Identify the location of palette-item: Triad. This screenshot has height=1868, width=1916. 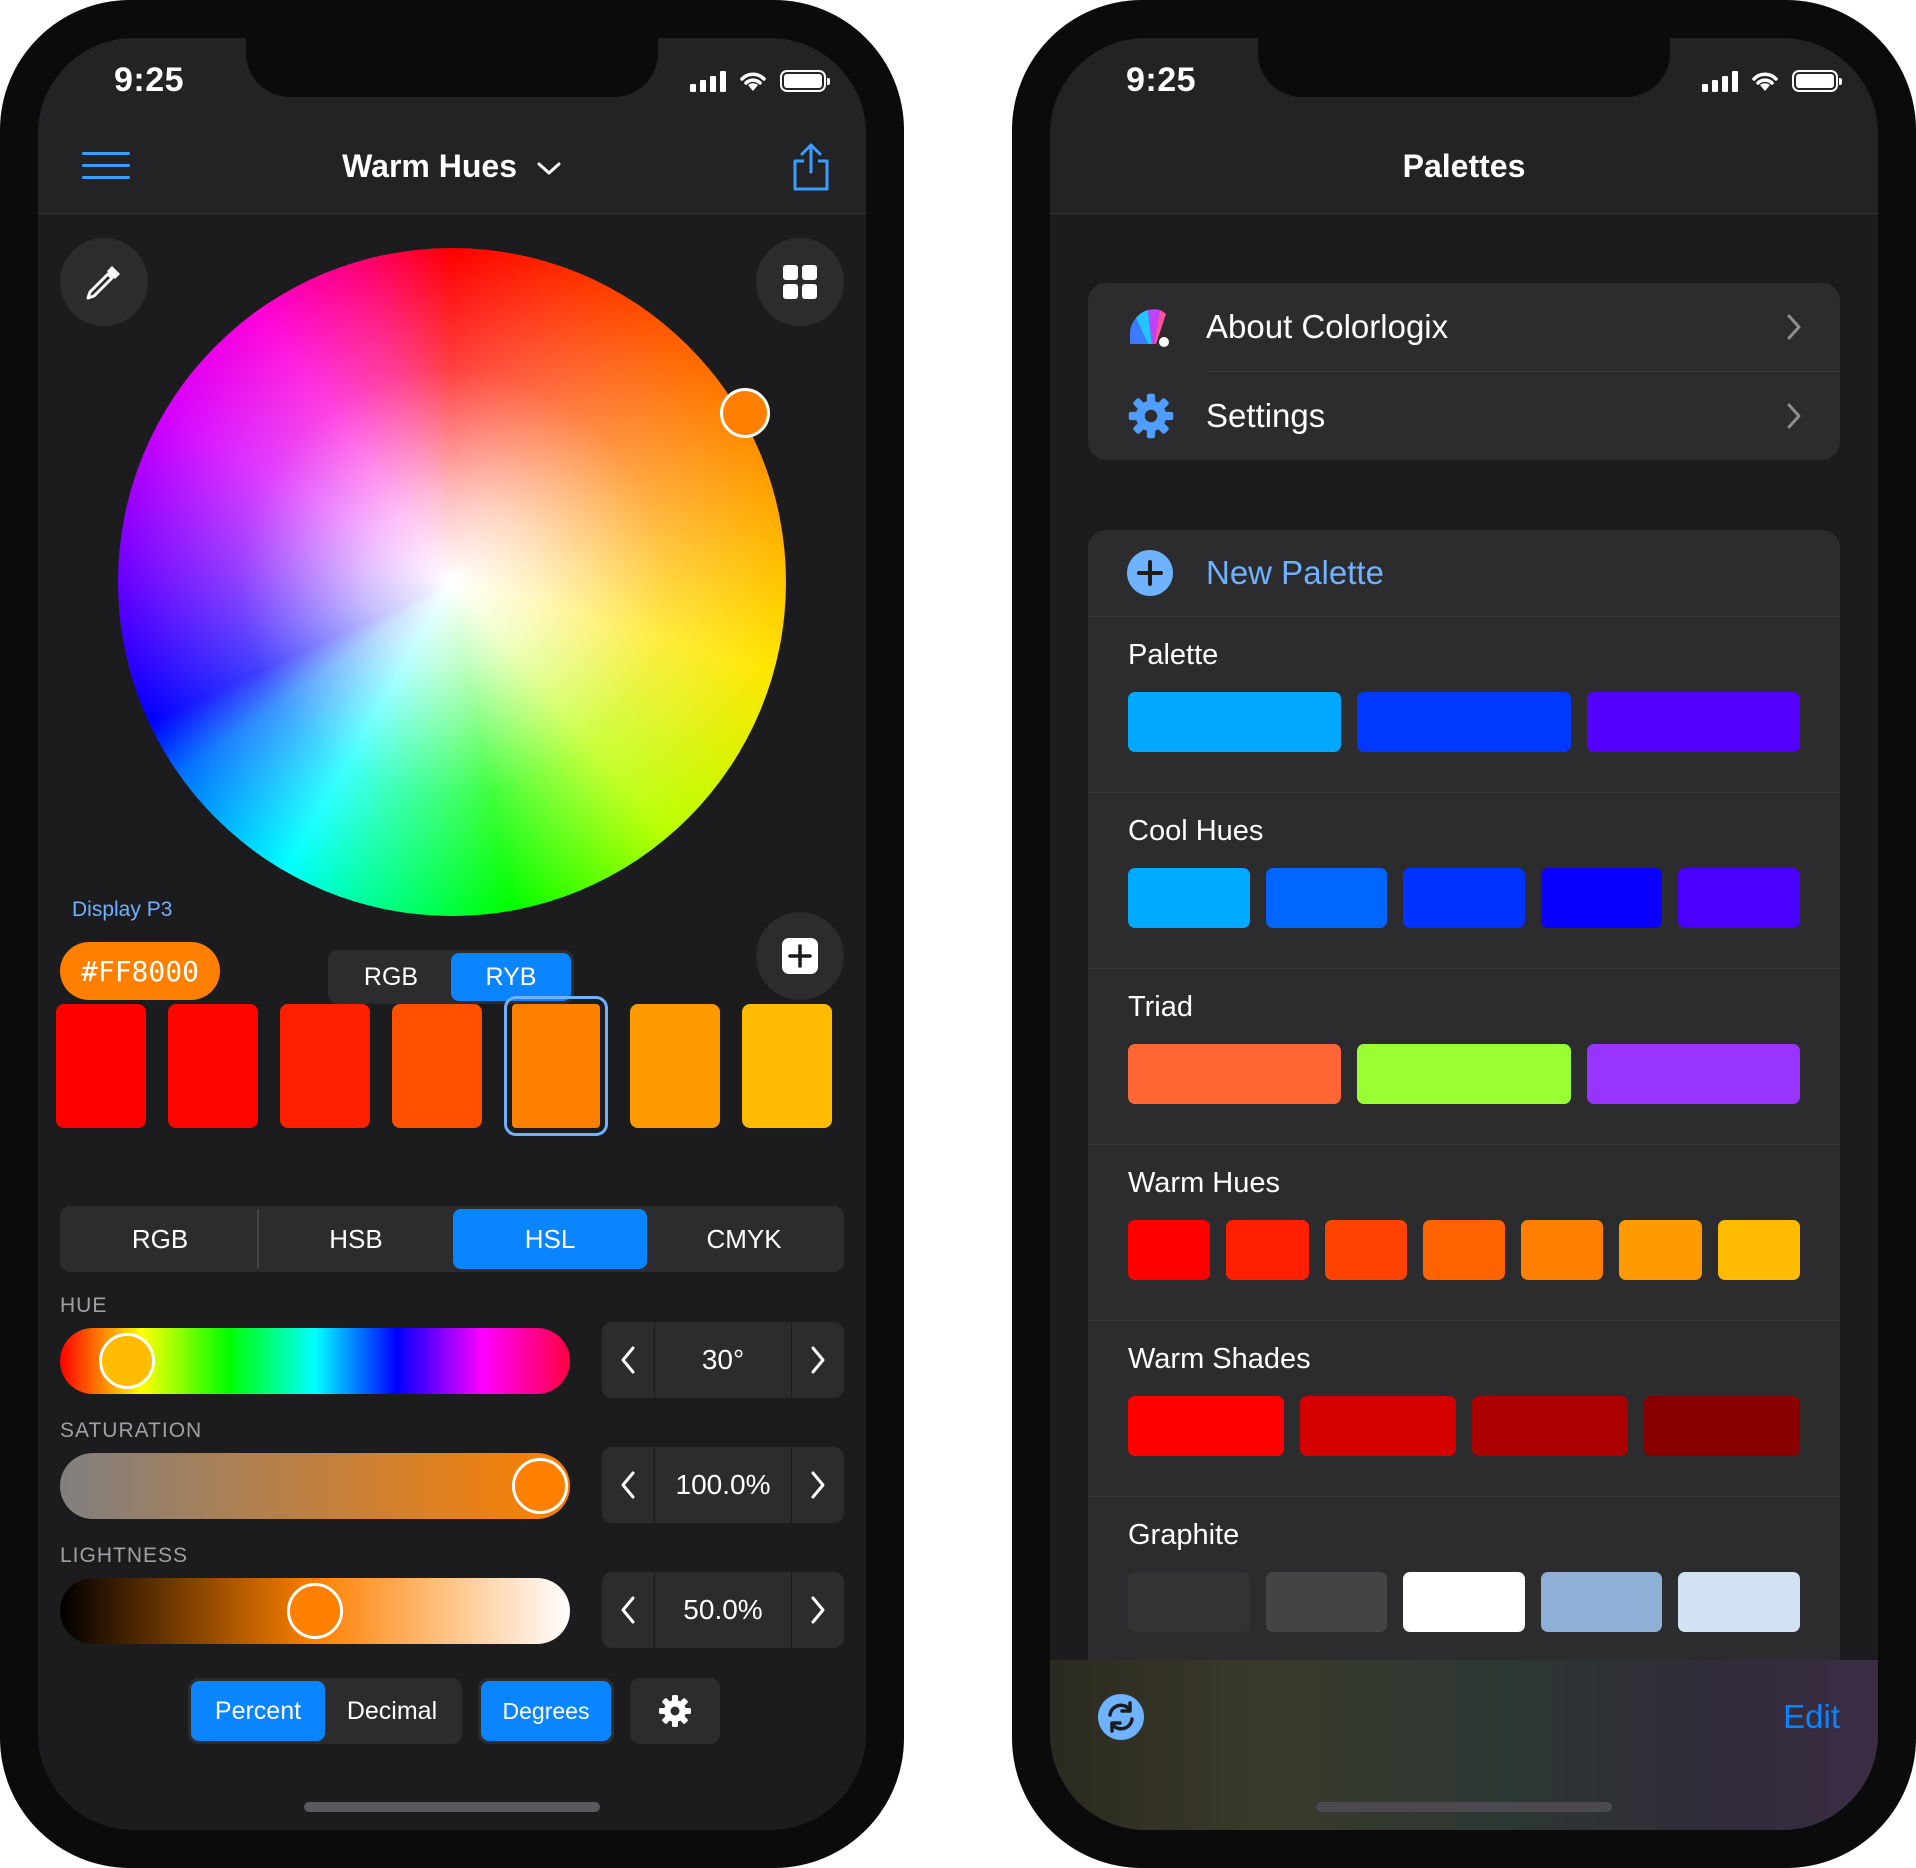
(1464, 1056).